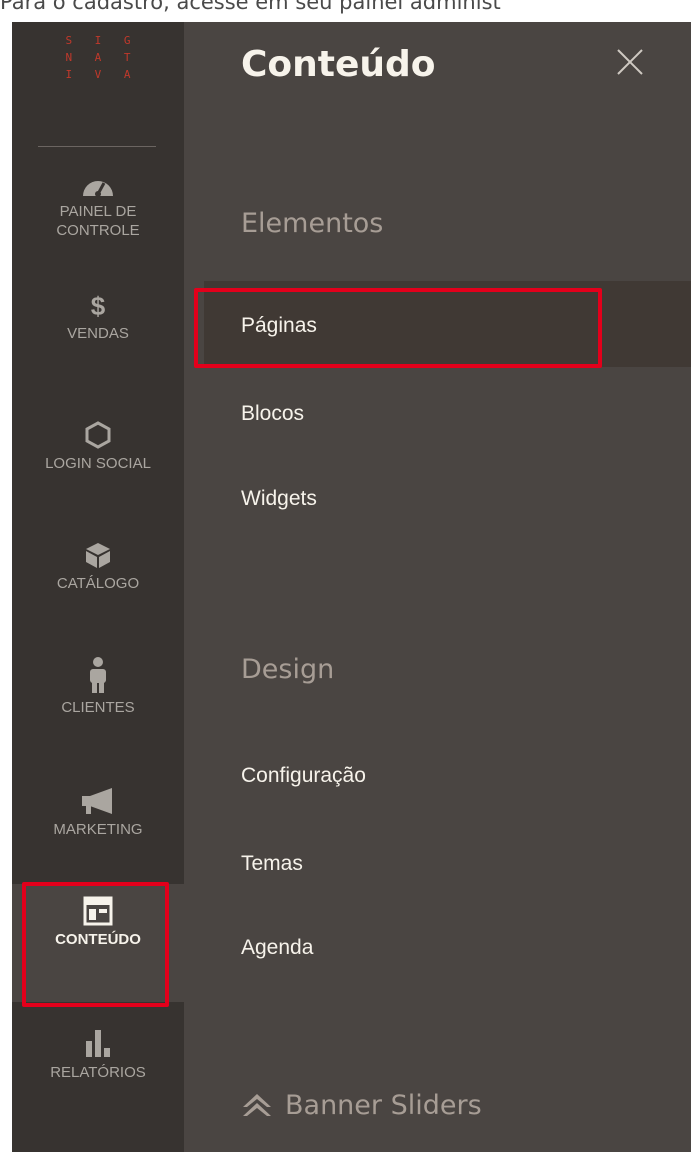 The image size is (691, 1152). I want to click on nav-item-dashboard: PAINEL DE CONTROLE, so click(98, 207).